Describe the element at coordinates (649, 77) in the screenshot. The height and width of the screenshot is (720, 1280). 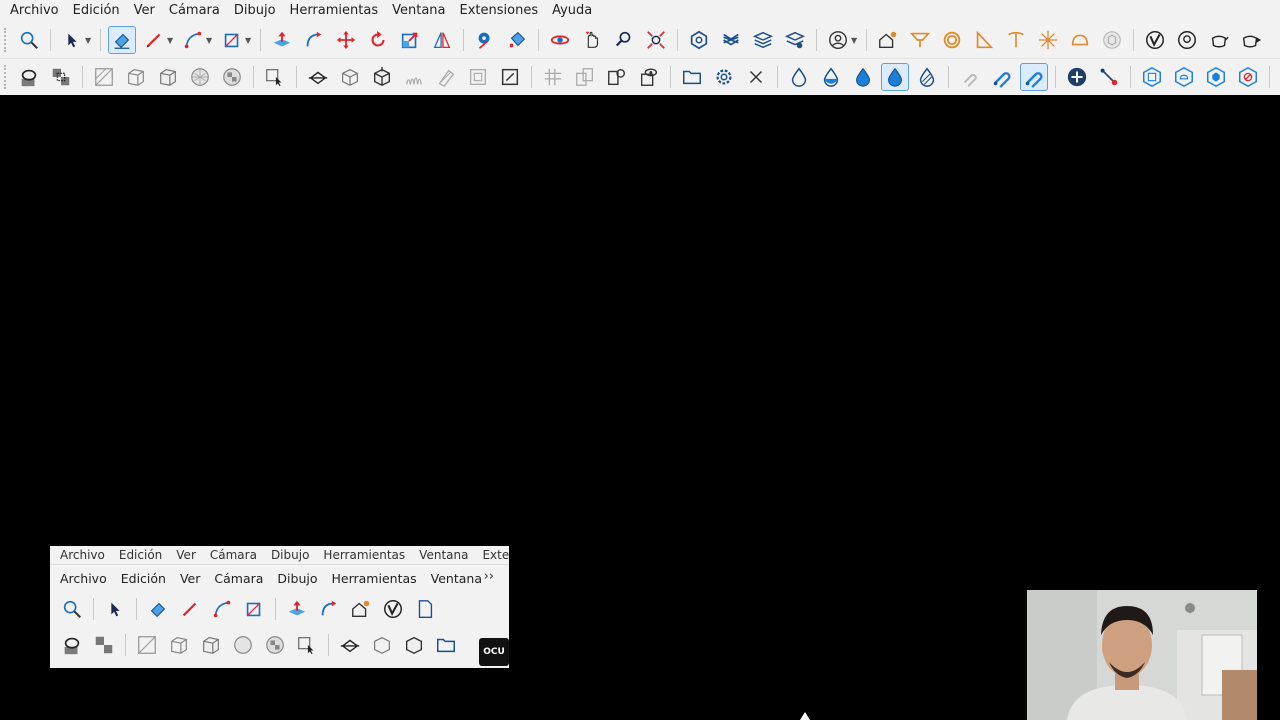
I see `view-eye-icon` at that location.